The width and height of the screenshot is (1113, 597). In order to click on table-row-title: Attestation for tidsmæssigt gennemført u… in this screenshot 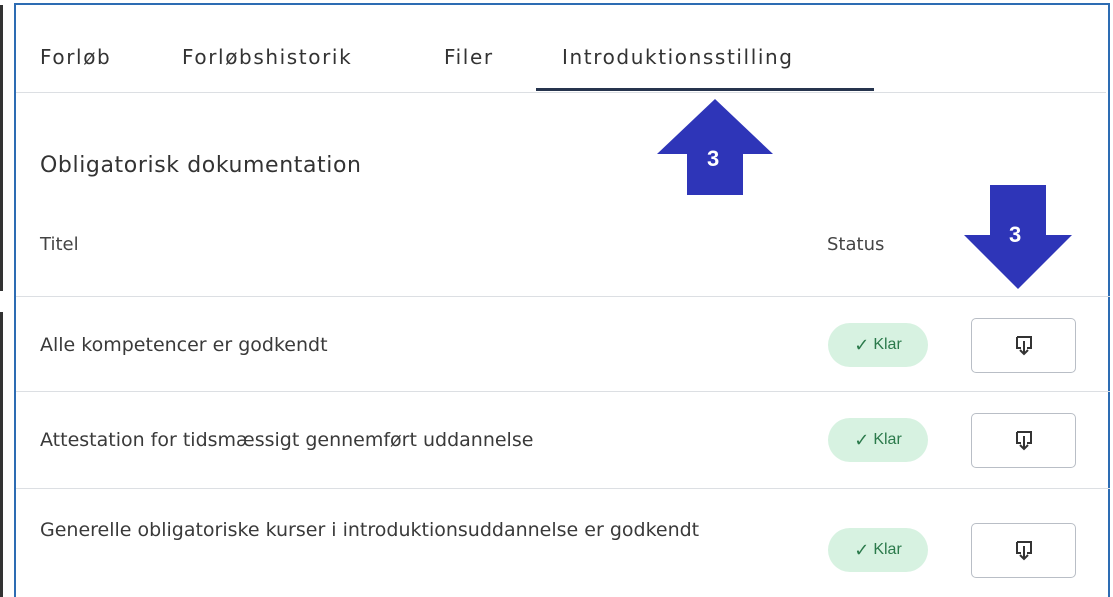, I will do `click(287, 440)`.